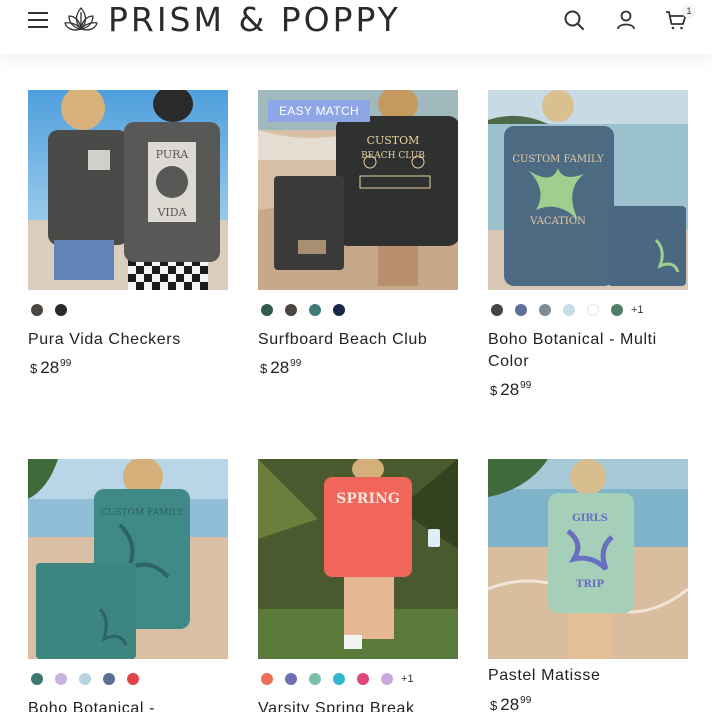  I want to click on product-title: Pastel Matisse, so click(588, 676).